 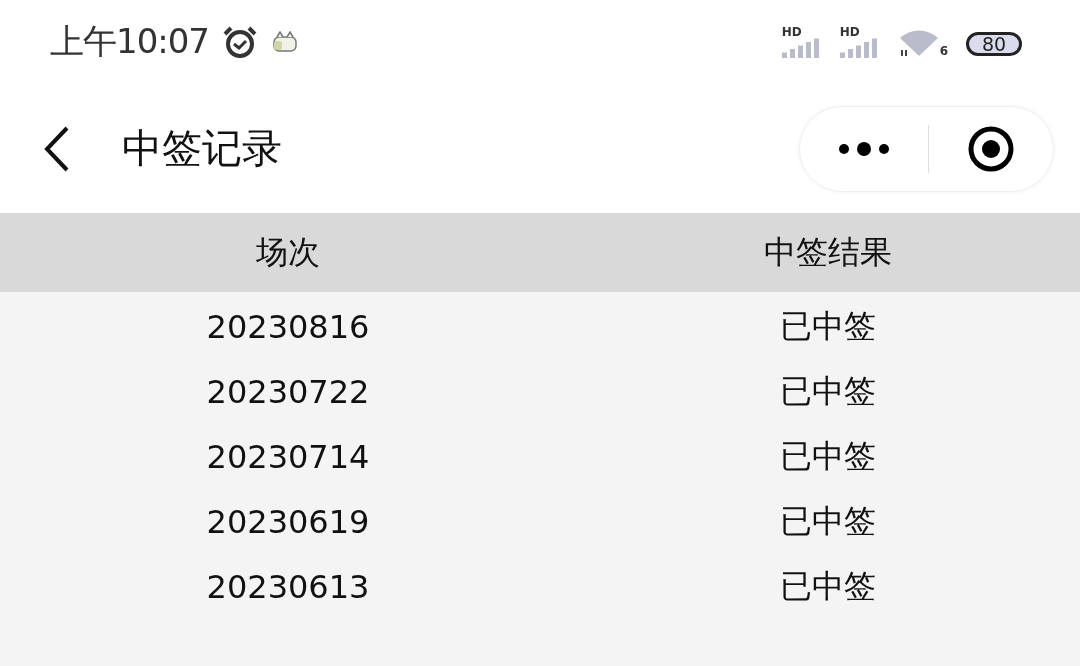 I want to click on more-icon, so click(x=864, y=148).